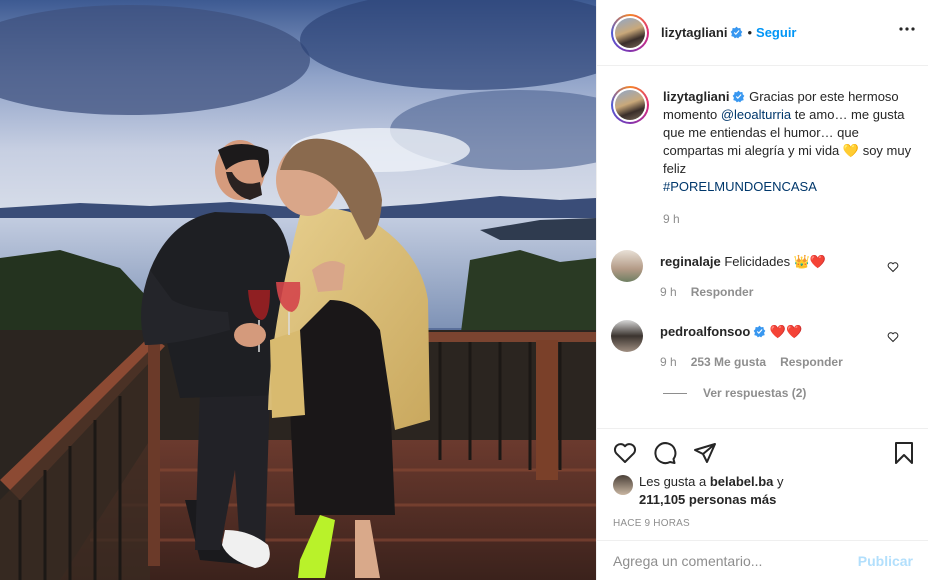 The height and width of the screenshot is (580, 928). I want to click on post-header: lizytagliani • Seguir, so click(762, 33).